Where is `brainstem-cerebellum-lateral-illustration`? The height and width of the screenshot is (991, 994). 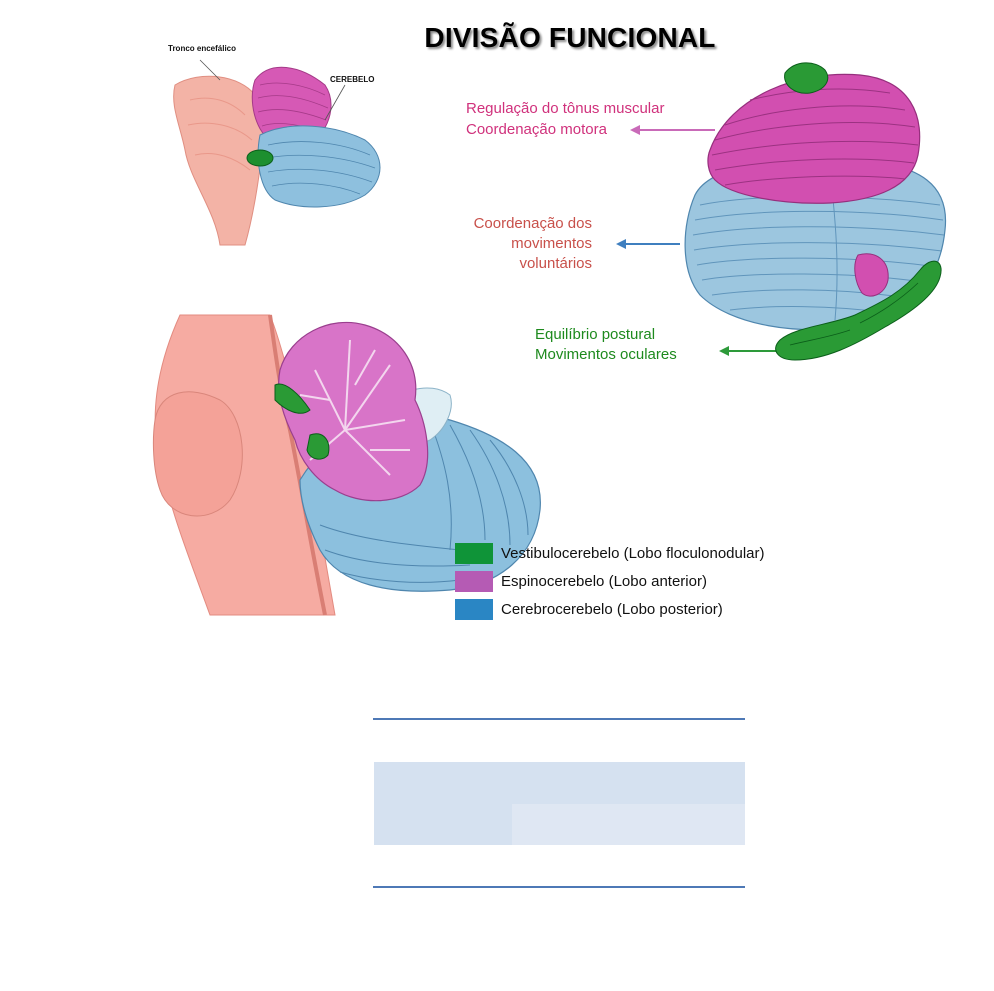 brainstem-cerebellum-lateral-illustration is located at coordinates (277, 152).